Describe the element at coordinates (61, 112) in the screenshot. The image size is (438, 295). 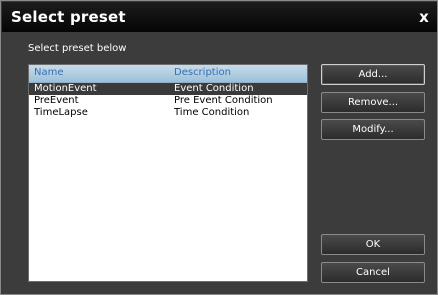
I see `preset-name: TimeLapse` at that location.